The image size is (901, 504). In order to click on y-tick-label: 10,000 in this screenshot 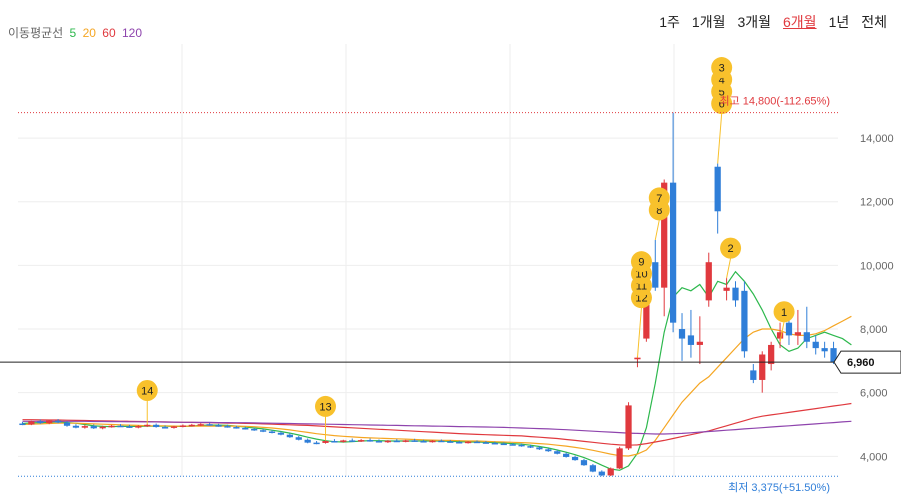, I will do `click(877, 266)`.